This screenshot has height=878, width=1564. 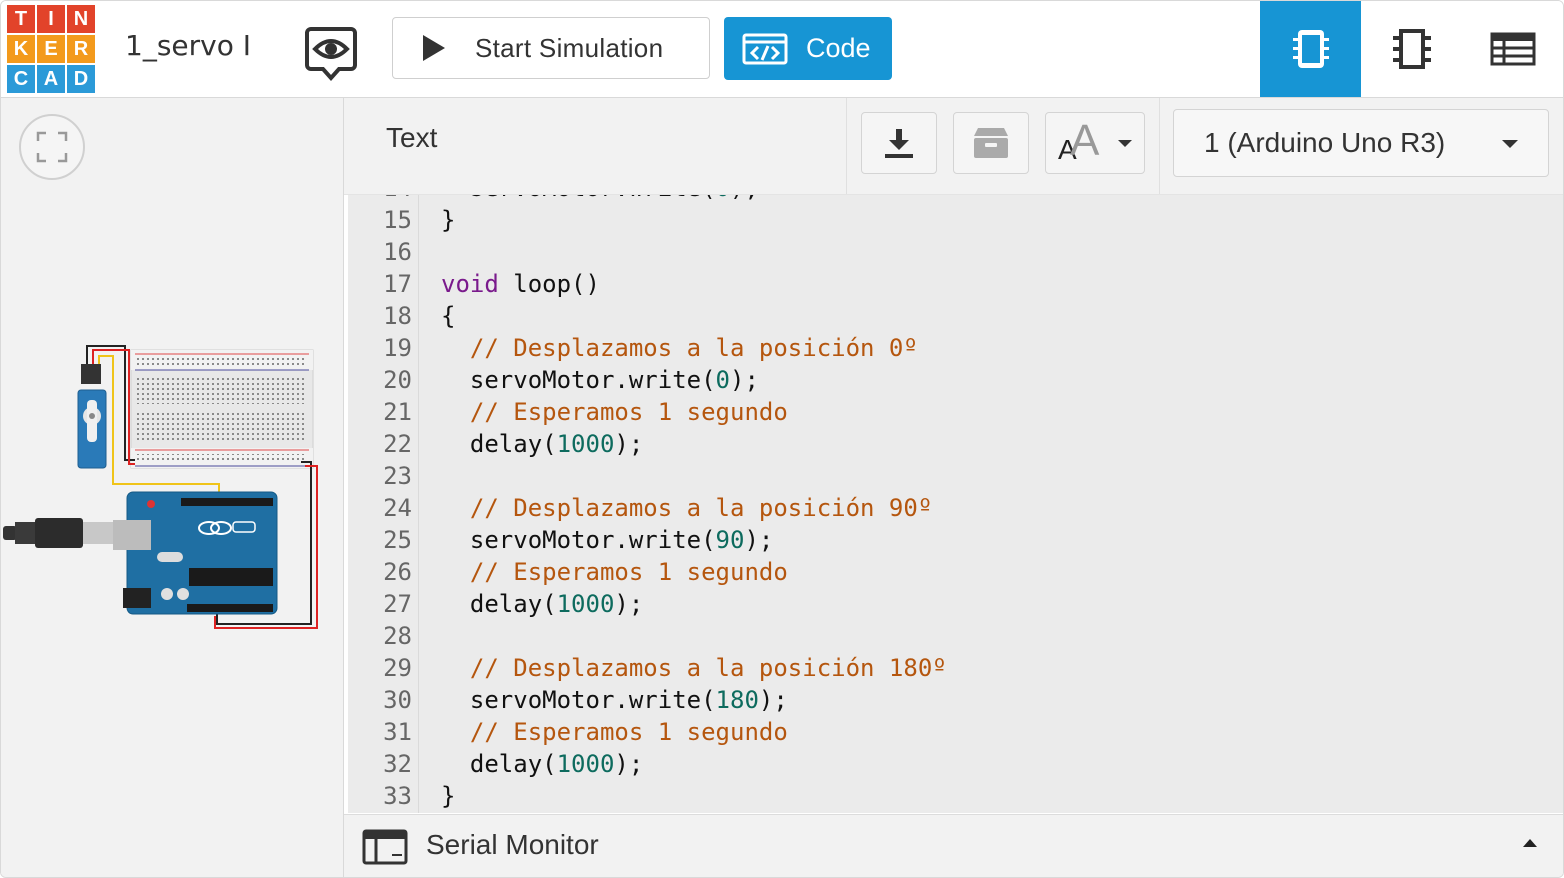 I want to click on font-size-button: A A, so click(x=1095, y=143).